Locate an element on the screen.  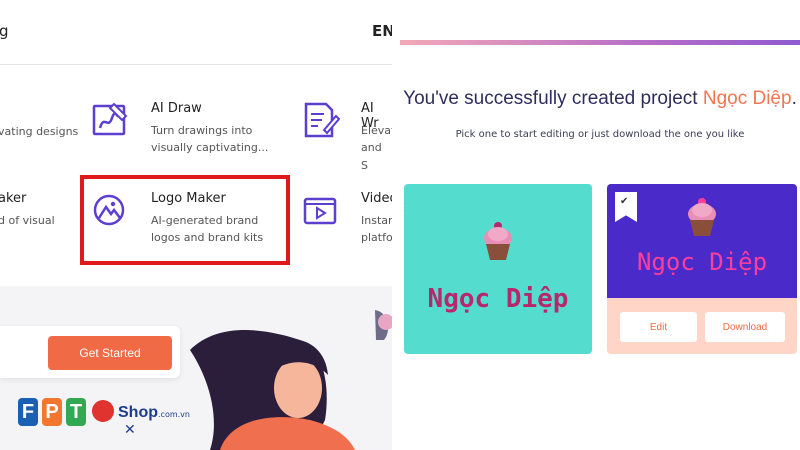
menu-item-desc-line1: Turn drawings into is located at coordinates (202, 130).